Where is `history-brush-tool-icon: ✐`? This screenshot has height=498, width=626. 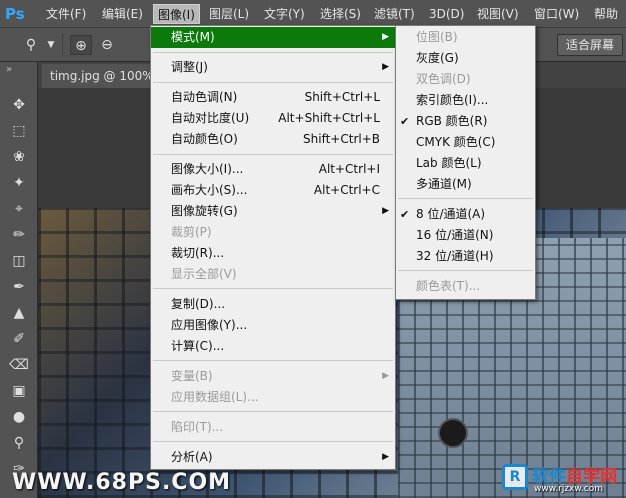
history-brush-tool-icon: ✐ is located at coordinates (19, 339).